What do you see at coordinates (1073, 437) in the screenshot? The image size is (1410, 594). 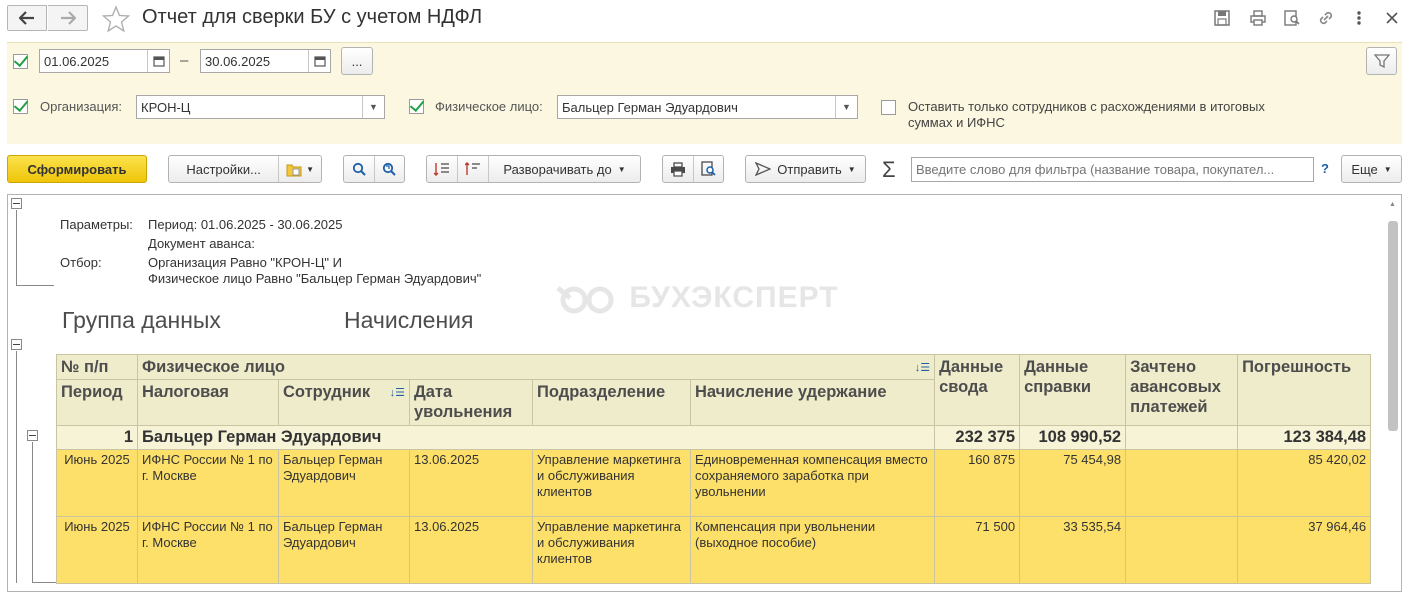 I see `group-certificate: 108 990,52` at bounding box center [1073, 437].